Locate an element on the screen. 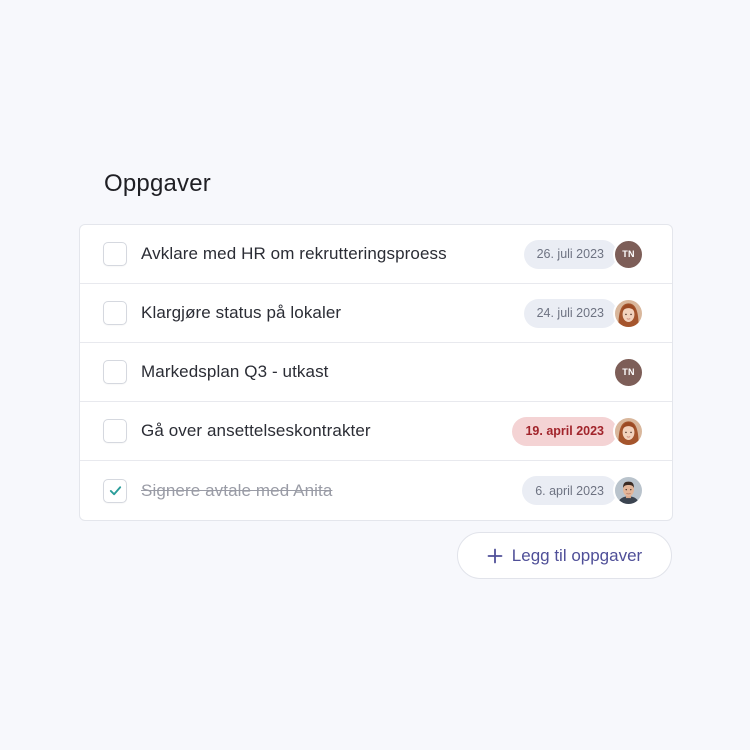 This screenshot has width=750, height=750. plus-icon is located at coordinates (495, 555).